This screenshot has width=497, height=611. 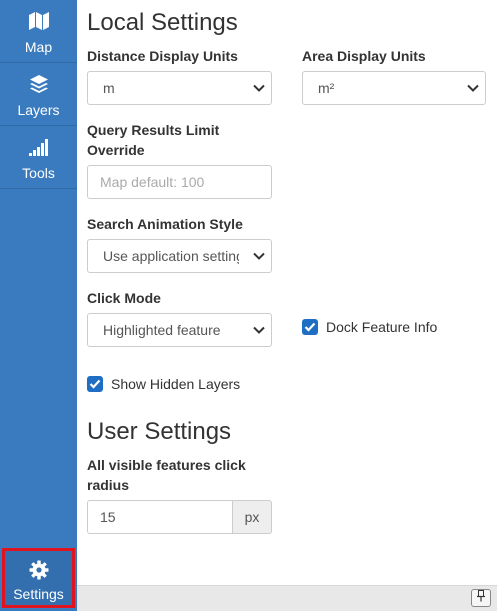 I want to click on click-radius-input, so click(x=160, y=517).